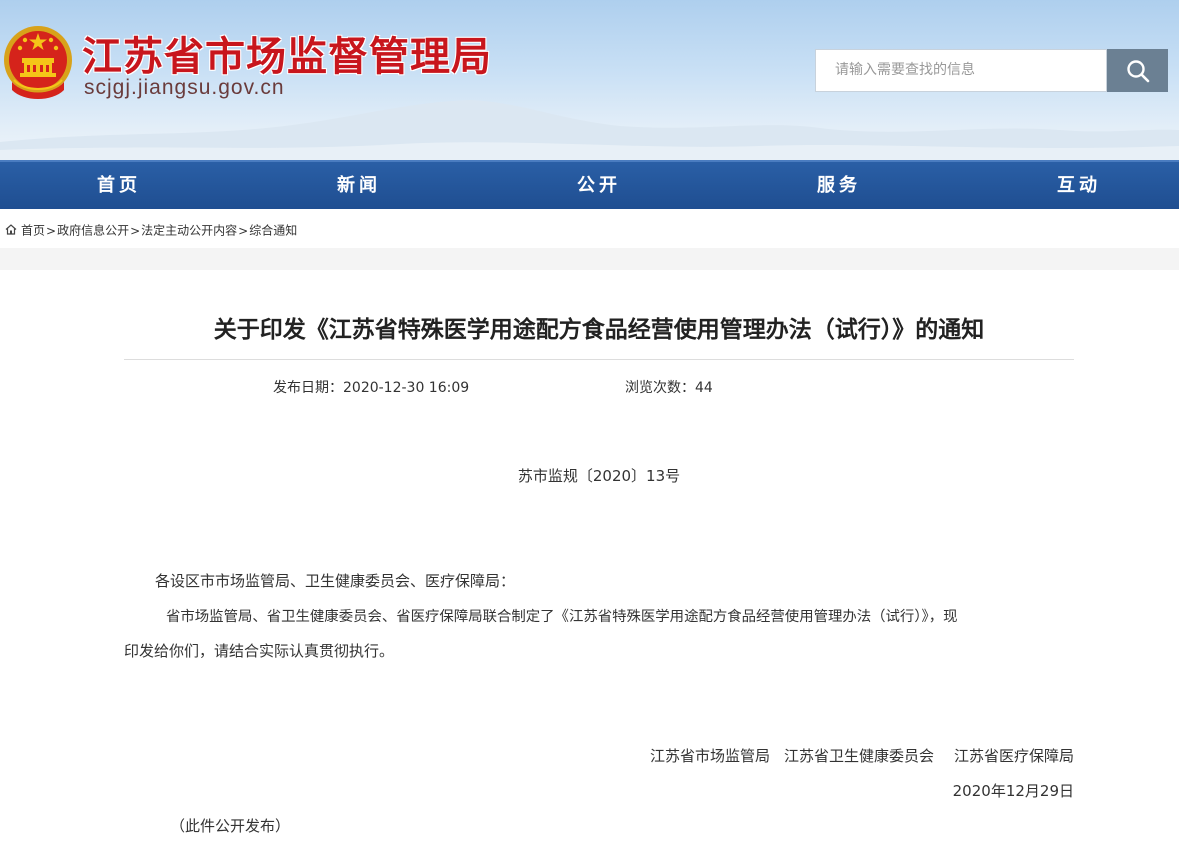 The width and height of the screenshot is (1179, 843). I want to click on site-domain: scjgj.jiangsu.gov.cn, so click(184, 87).